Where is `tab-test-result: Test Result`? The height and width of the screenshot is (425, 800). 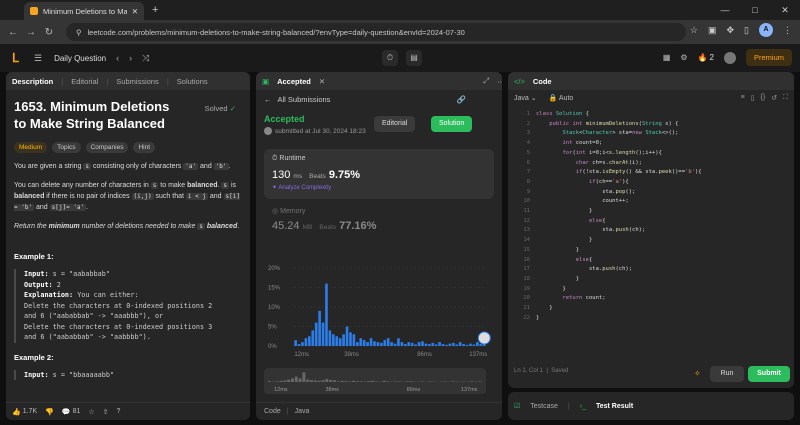 tab-test-result: Test Result is located at coordinates (614, 406).